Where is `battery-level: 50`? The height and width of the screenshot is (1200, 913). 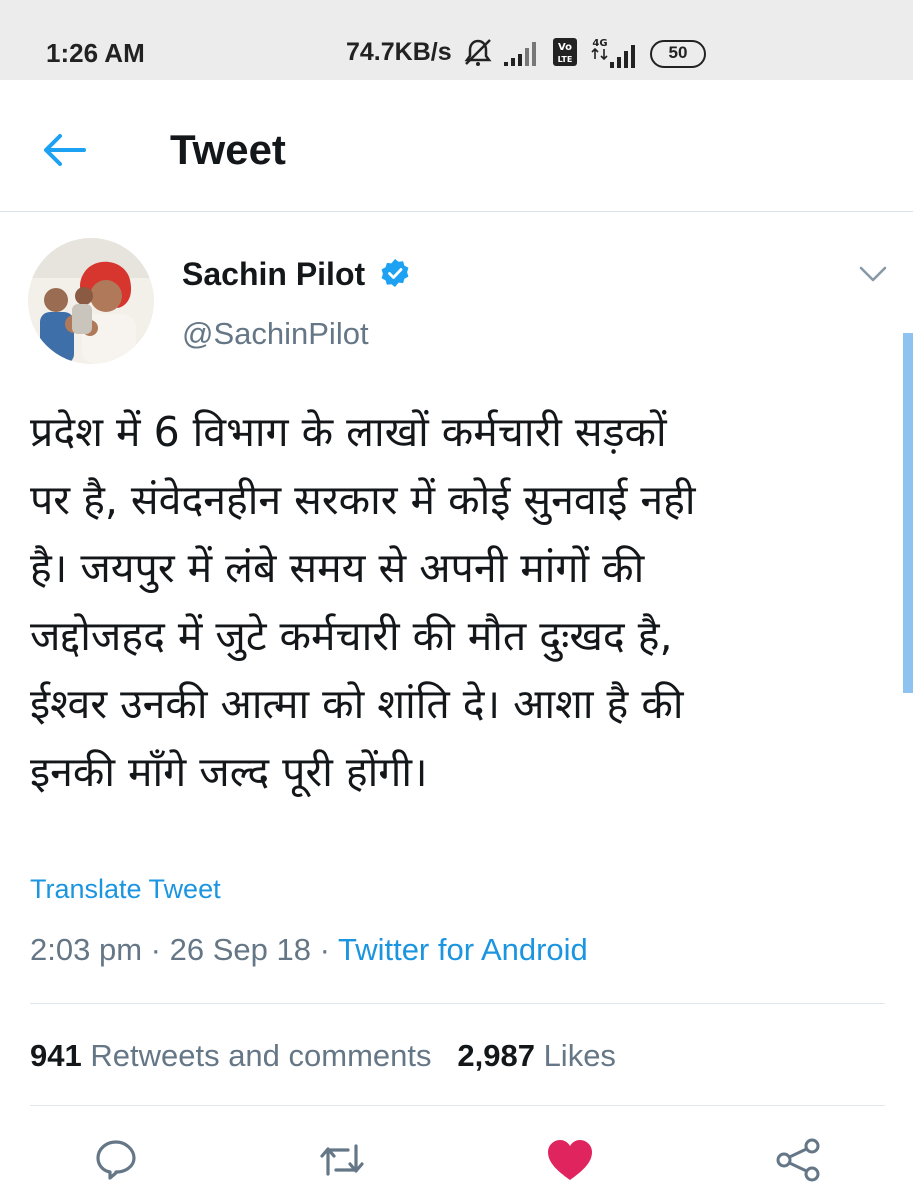
battery-level: 50 is located at coordinates (678, 52).